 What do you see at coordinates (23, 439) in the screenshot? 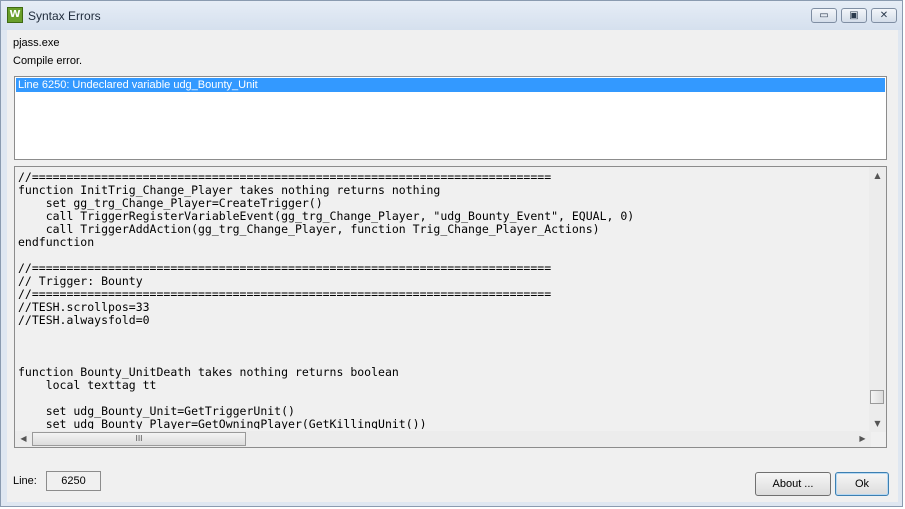
I see `scroll-left-arrow-icon: ◀` at bounding box center [23, 439].